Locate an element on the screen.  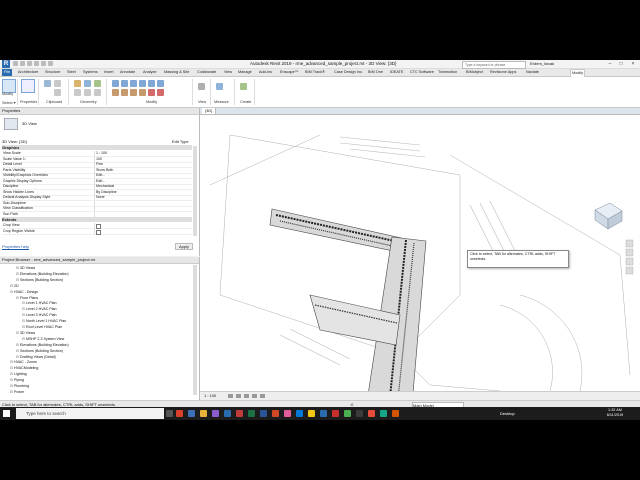
redo-icon is located at coordinates (36, 63).